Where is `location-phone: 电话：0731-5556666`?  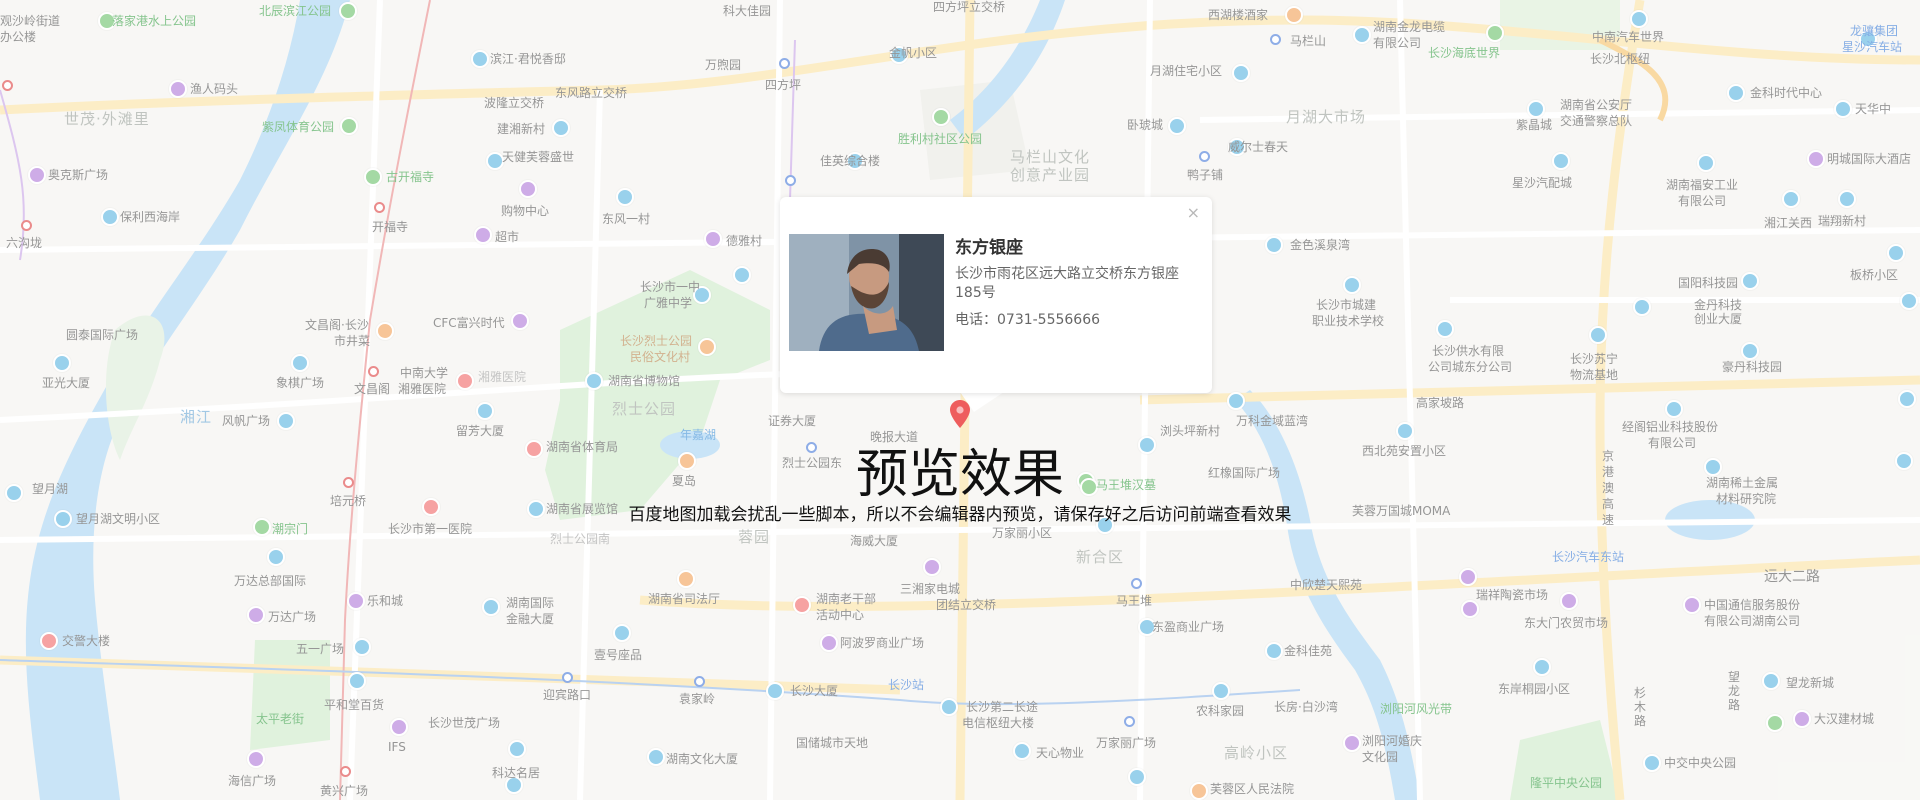 location-phone: 电话：0731-5556666 is located at coordinates (1028, 320).